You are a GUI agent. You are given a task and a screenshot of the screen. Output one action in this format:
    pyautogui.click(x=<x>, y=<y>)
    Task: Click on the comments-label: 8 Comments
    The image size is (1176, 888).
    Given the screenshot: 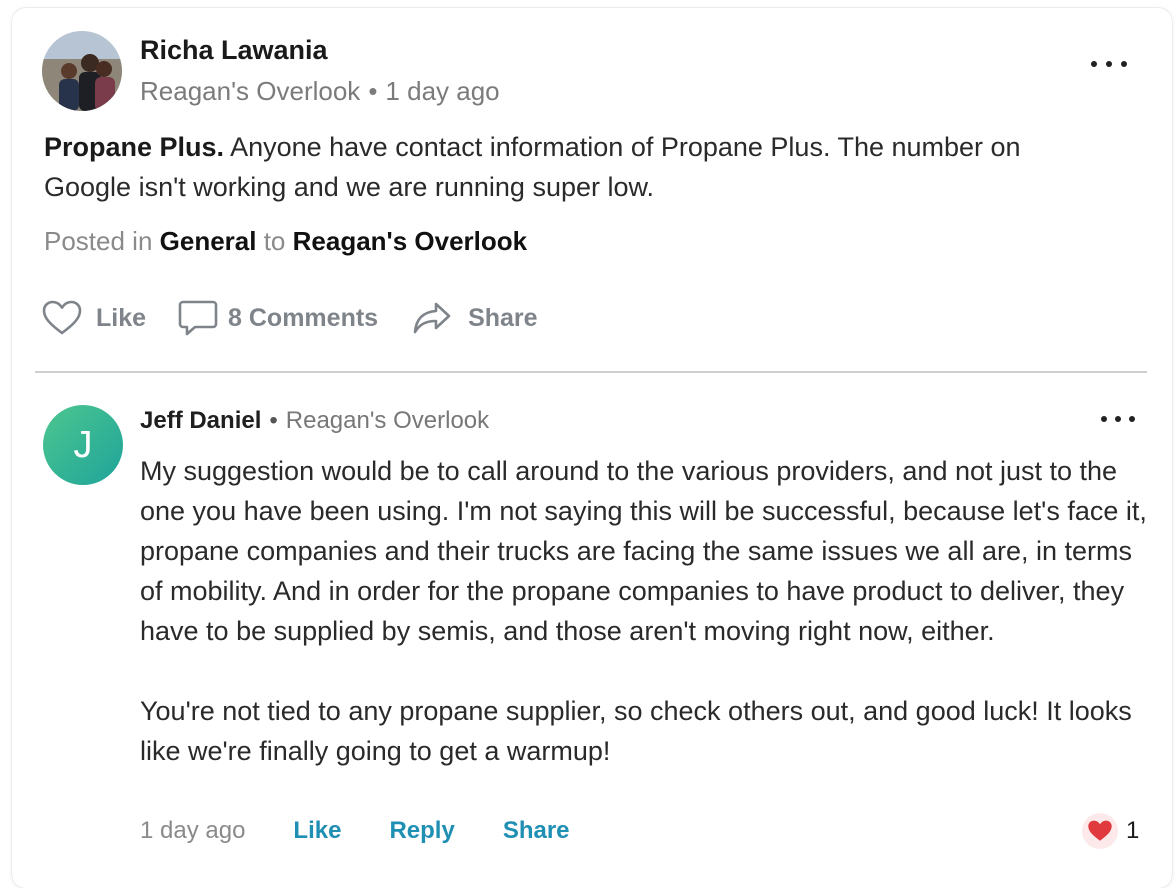 What is the action you would take?
    pyautogui.click(x=303, y=317)
    